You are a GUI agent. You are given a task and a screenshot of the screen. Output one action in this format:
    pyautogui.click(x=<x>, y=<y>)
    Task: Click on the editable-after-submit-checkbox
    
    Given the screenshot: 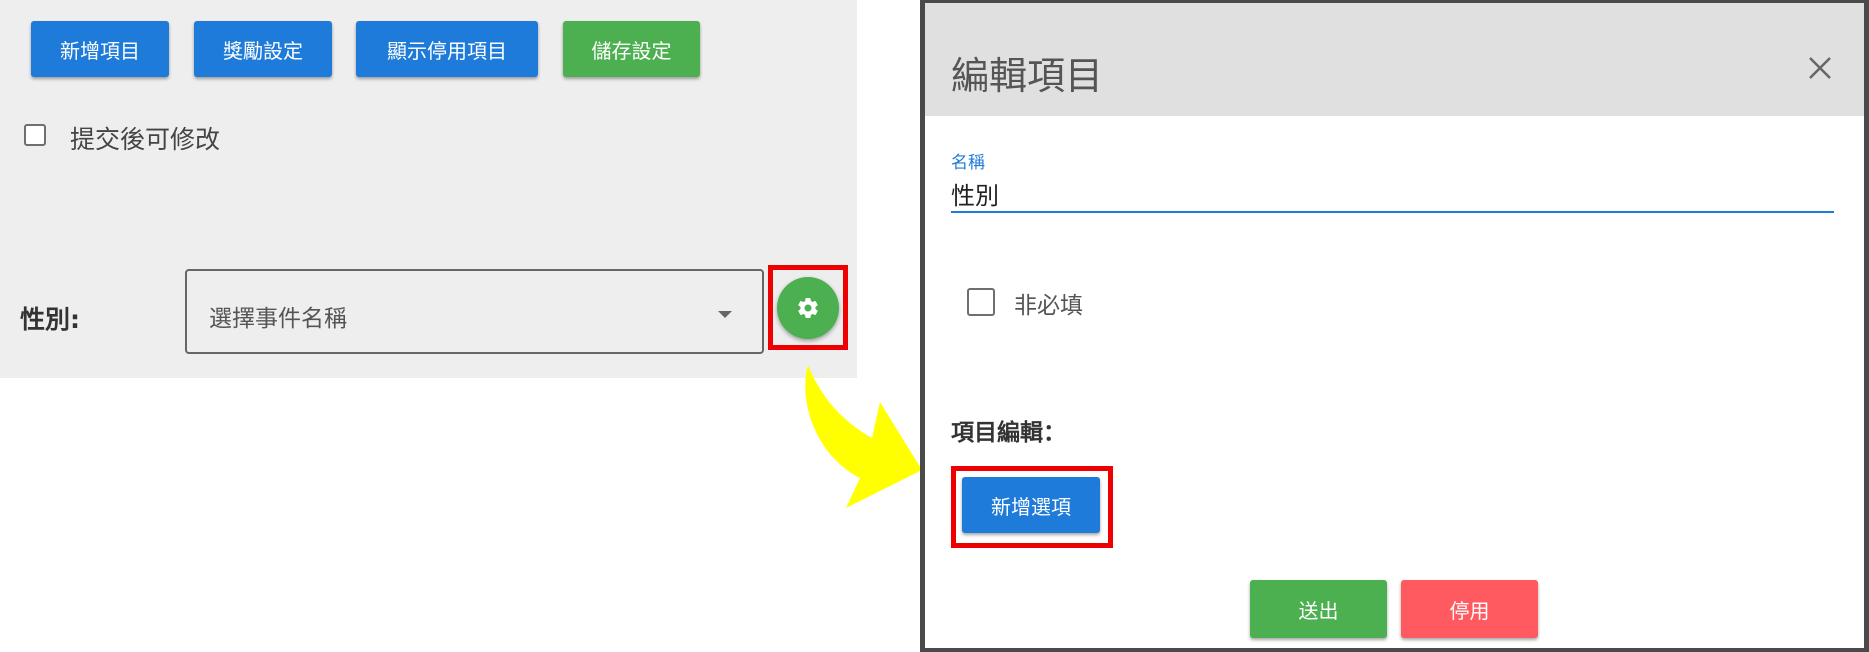 What is the action you would take?
    pyautogui.click(x=35, y=135)
    